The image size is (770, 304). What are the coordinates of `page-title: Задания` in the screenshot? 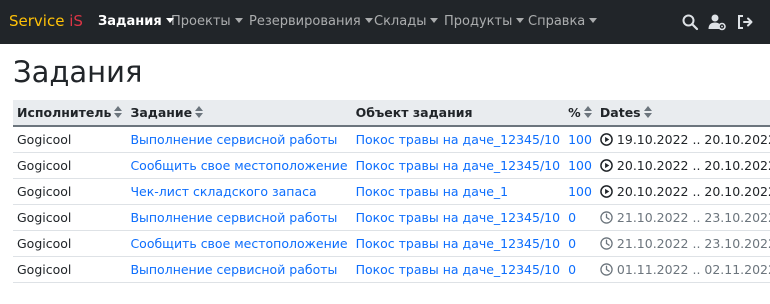 It's located at (78, 72).